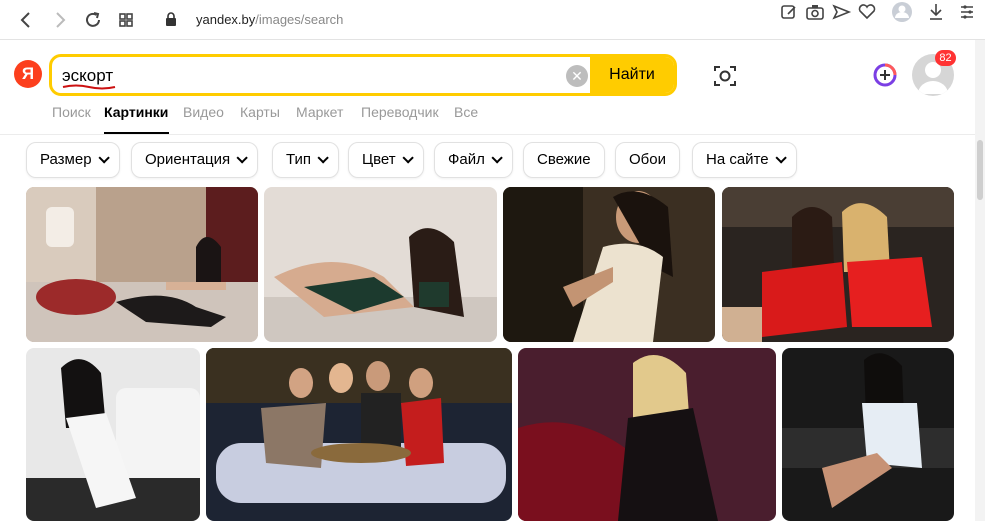 This screenshot has height=521, width=985. I want to click on filter-size: Размер, so click(73, 160).